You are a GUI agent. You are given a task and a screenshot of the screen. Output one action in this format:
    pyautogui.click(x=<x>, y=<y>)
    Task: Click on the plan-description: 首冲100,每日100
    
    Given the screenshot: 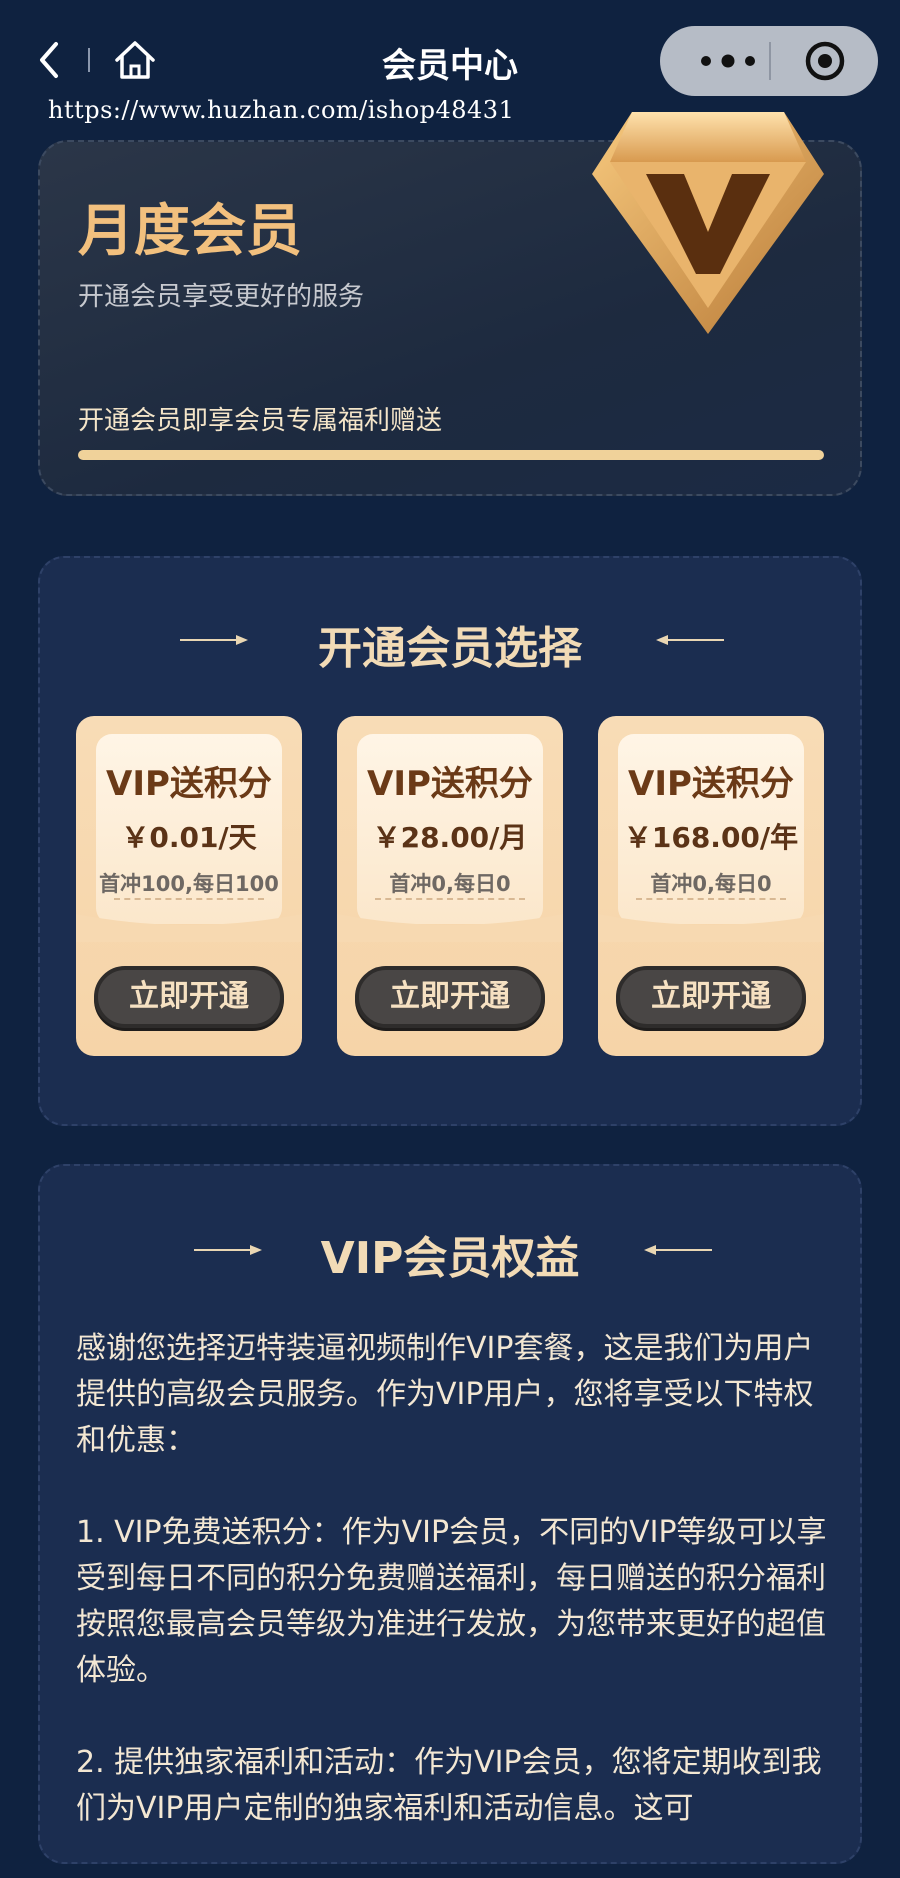 What is the action you would take?
    pyautogui.click(x=189, y=884)
    